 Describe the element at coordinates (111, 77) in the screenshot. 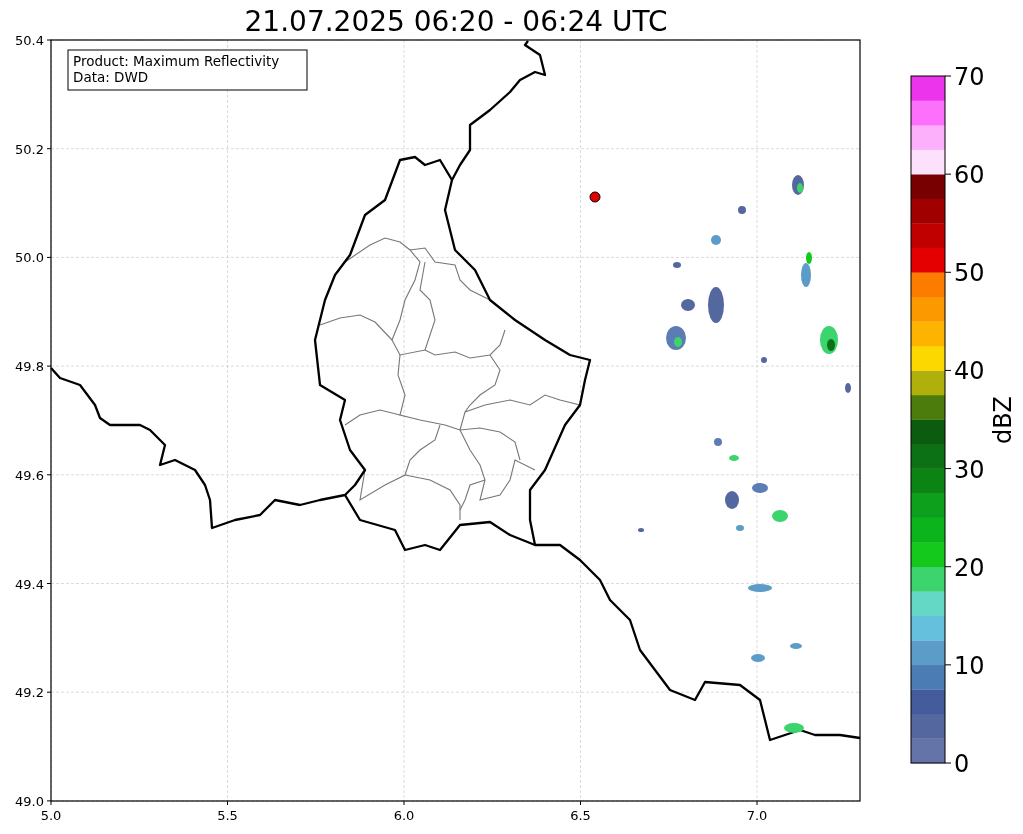

I see `info-text: Data: DWD` at that location.